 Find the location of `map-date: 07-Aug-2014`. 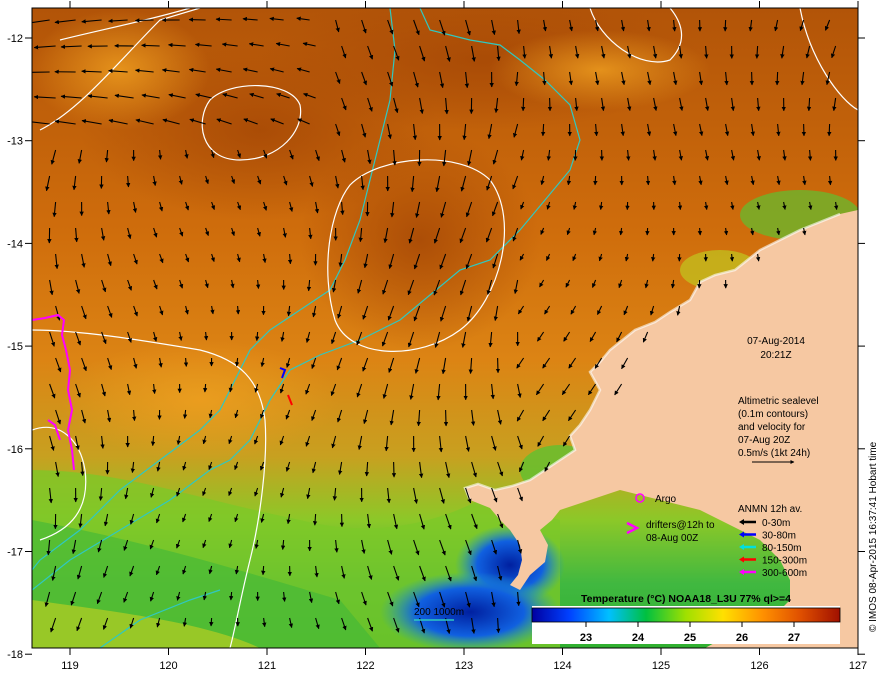

map-date: 07-Aug-2014 is located at coordinates (776, 341).